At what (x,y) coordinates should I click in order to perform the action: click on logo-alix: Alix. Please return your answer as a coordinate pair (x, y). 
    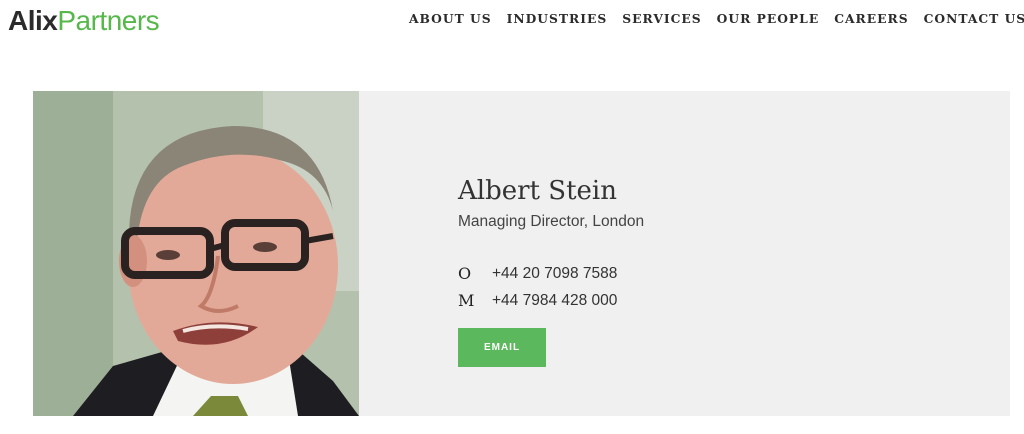
    Looking at the image, I should click on (33, 20).